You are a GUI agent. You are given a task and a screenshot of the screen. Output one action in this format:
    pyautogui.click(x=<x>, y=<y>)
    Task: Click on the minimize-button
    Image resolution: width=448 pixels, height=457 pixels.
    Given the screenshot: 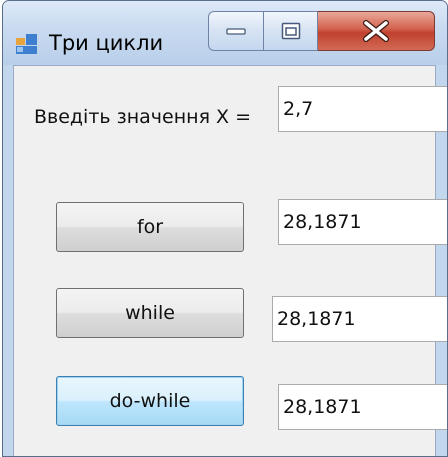 What is the action you would take?
    pyautogui.click(x=236, y=31)
    